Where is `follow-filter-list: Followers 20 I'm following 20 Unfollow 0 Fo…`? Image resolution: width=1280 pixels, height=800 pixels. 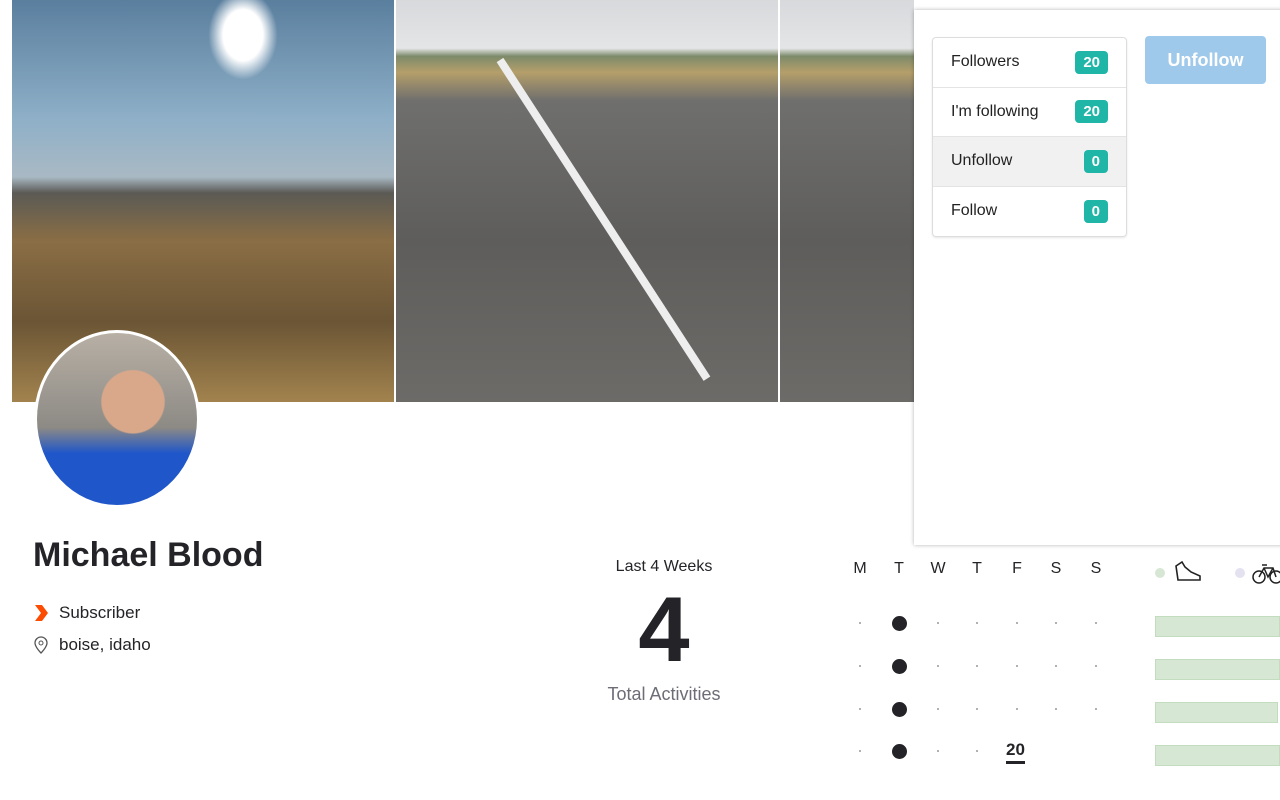
follow-filter-list: Followers 20 I'm following 20 Unfollow 0 Fo… is located at coordinates (1029, 137).